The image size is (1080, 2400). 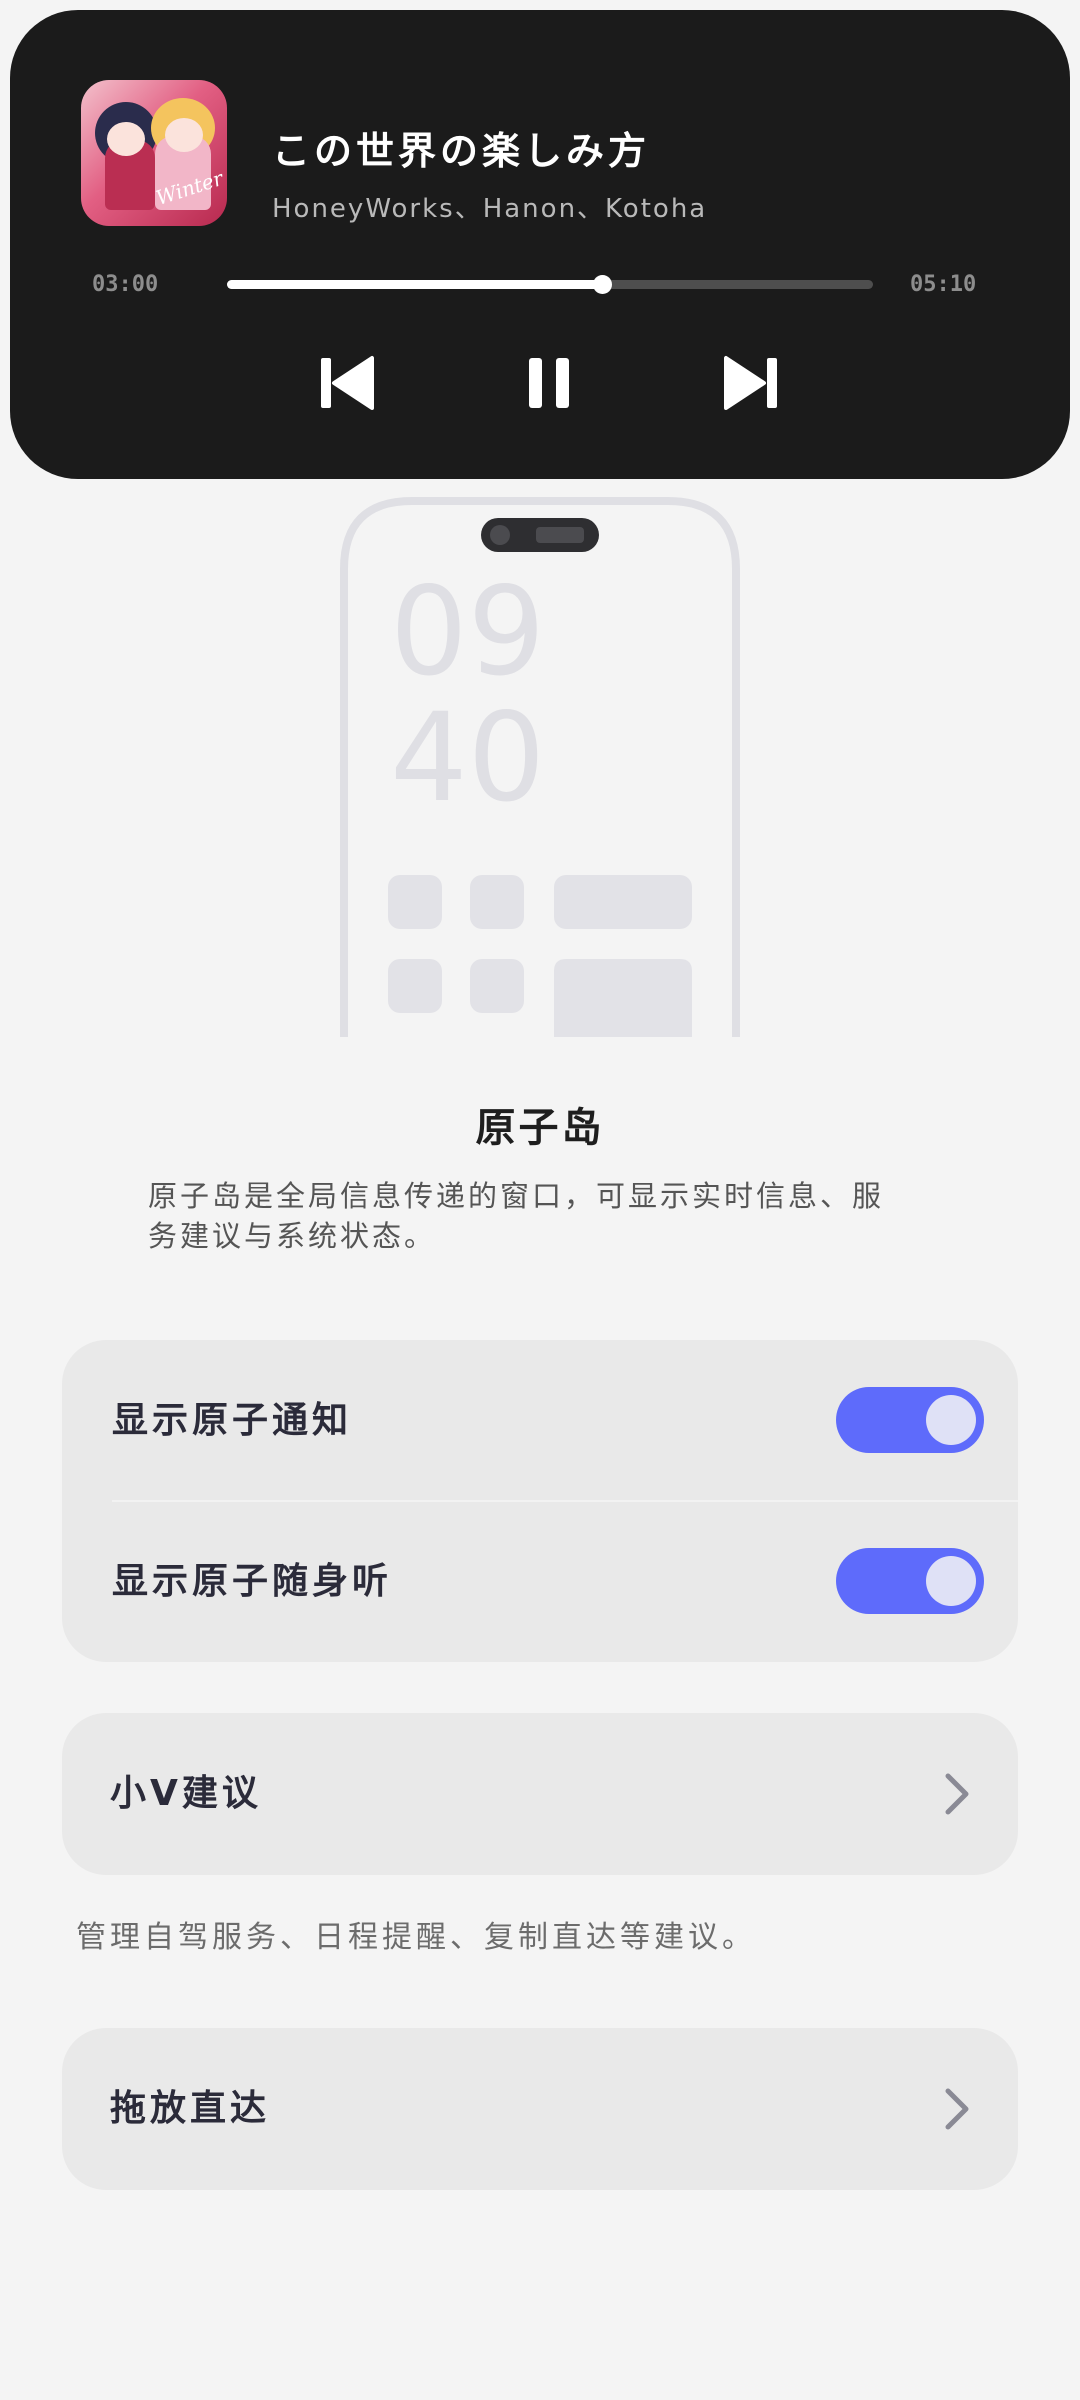 What do you see at coordinates (186, 1793) in the screenshot?
I see `nav-label: 小V建议` at bounding box center [186, 1793].